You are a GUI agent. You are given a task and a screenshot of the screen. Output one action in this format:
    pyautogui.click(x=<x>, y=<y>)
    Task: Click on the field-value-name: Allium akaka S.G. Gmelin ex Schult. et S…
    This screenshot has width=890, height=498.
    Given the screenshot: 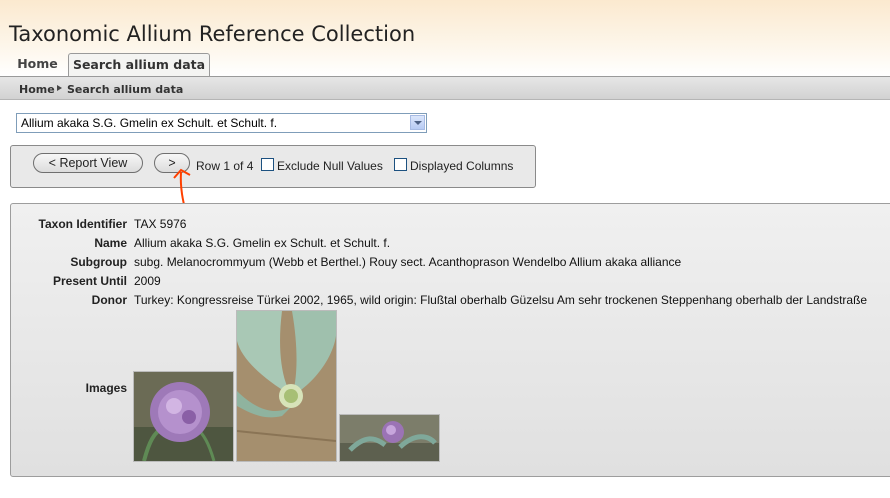 What is the action you would take?
    pyautogui.click(x=262, y=243)
    